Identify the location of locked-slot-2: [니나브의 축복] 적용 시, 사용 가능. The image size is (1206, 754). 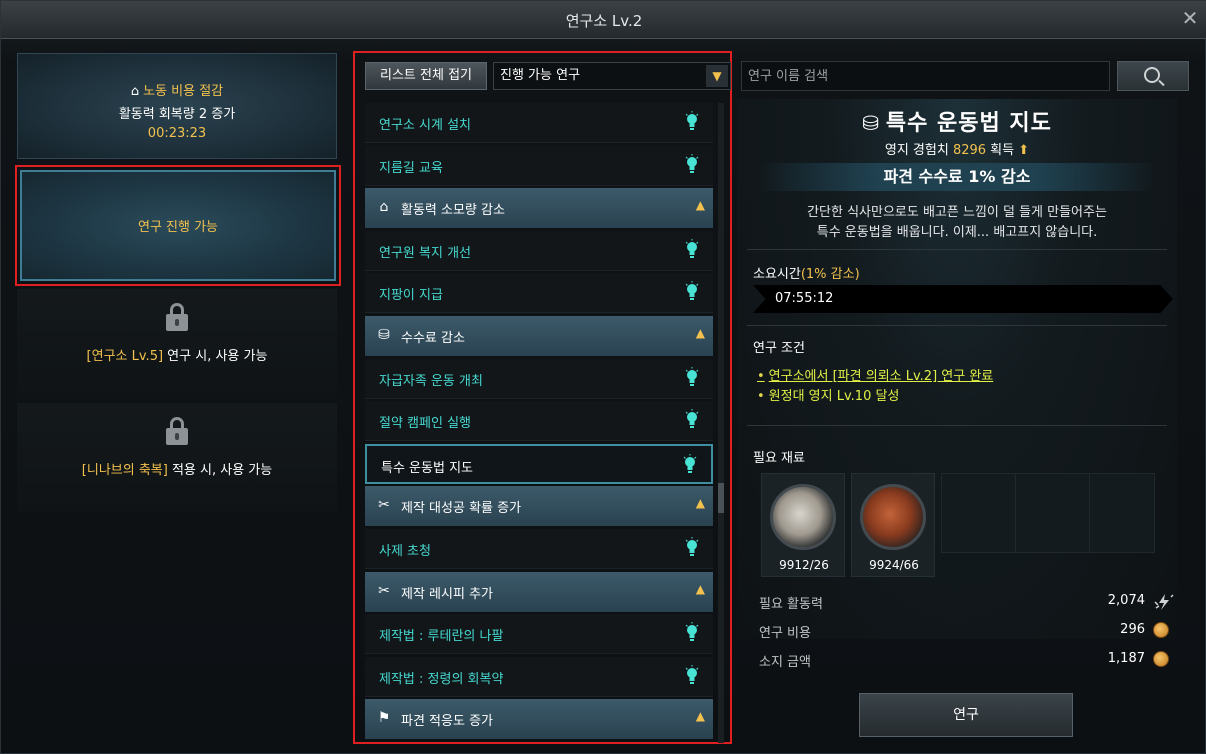
(177, 458).